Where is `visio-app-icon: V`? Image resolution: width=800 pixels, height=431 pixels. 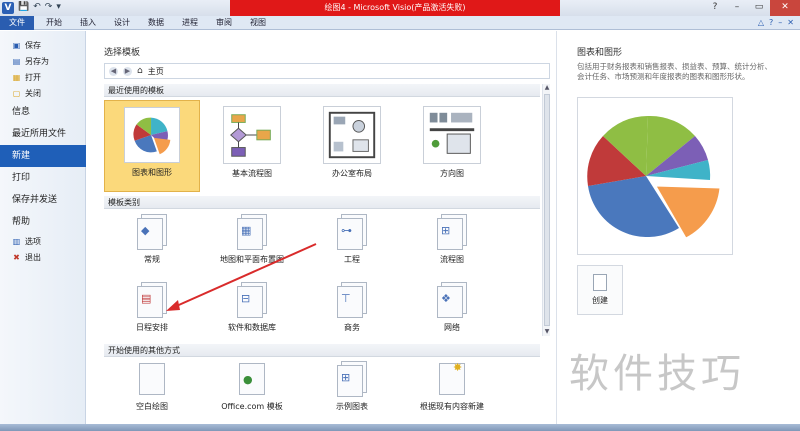
visio-app-icon: V is located at coordinates (8, 8).